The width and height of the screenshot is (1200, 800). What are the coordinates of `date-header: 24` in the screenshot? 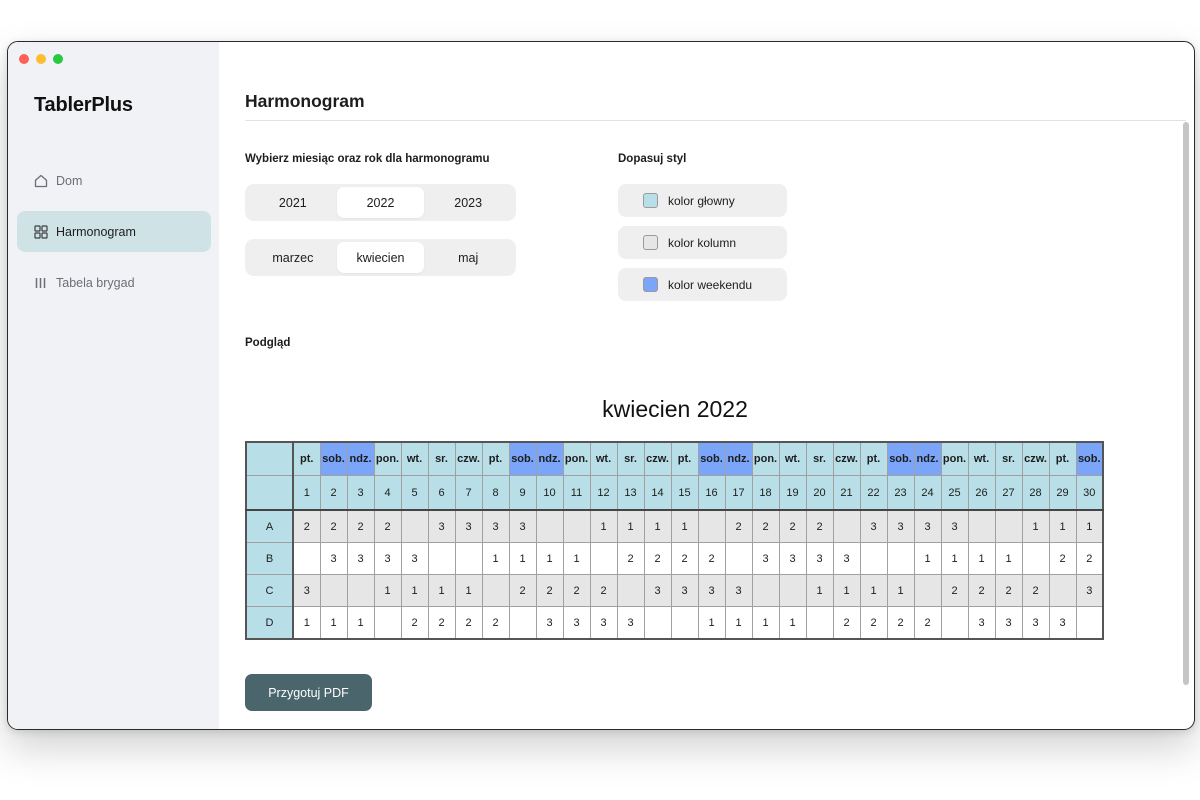 It's located at (927, 493).